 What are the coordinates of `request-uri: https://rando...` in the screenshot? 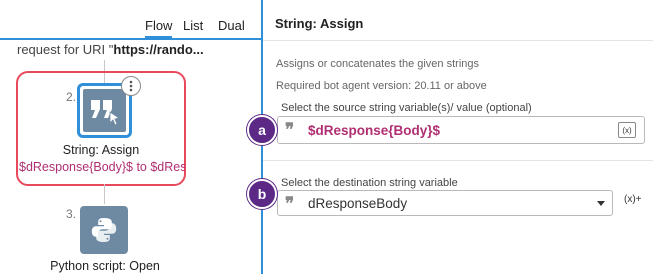 It's located at (158, 49).